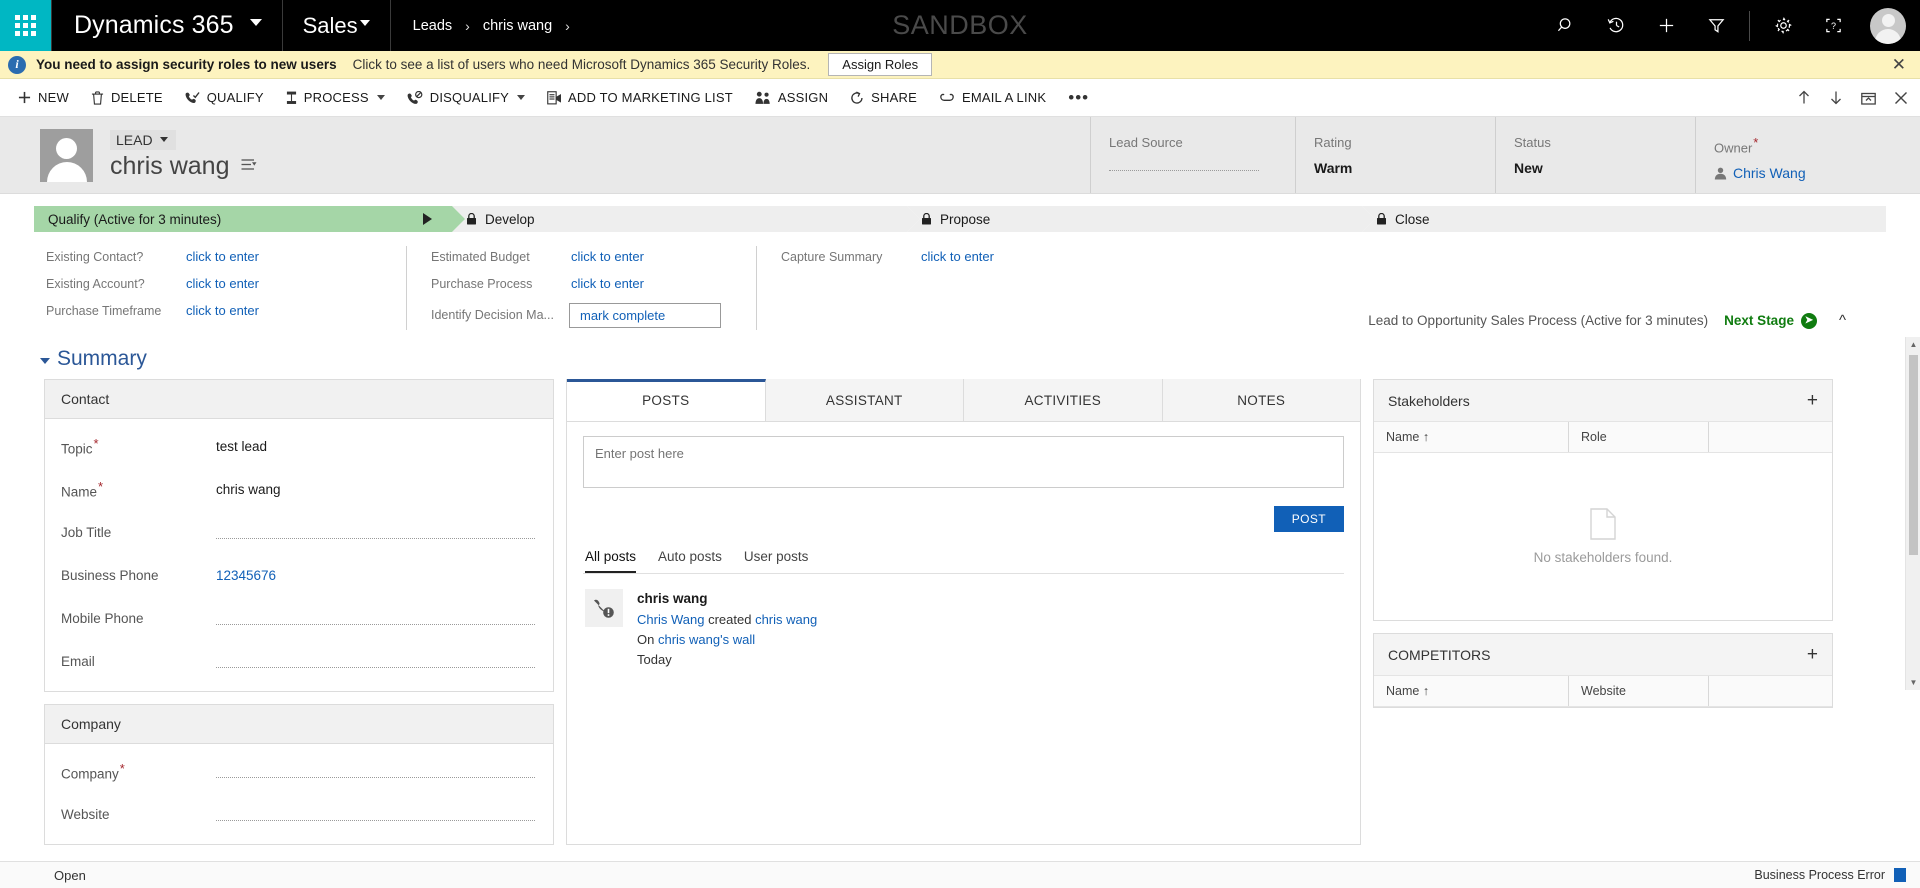  I want to click on search-icon, so click(1566, 25).